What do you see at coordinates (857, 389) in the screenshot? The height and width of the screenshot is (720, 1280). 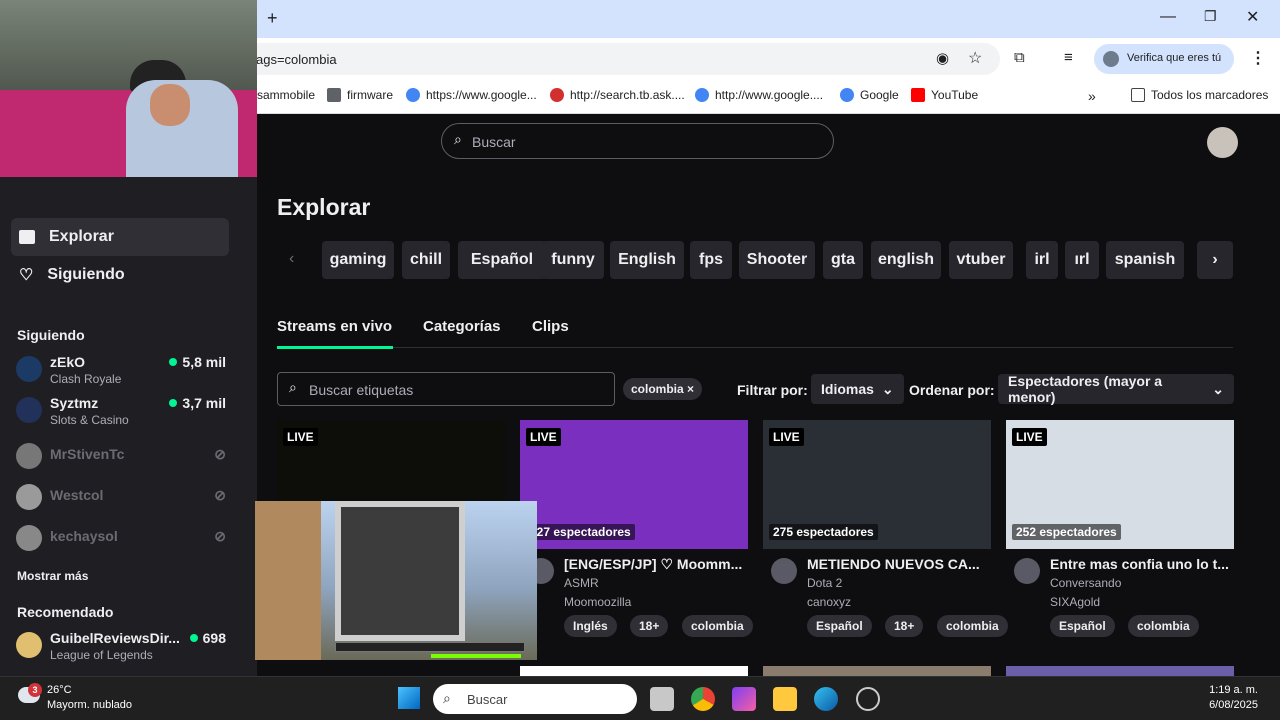 I see `filter-dropdown: Idiomas ⌄` at bounding box center [857, 389].